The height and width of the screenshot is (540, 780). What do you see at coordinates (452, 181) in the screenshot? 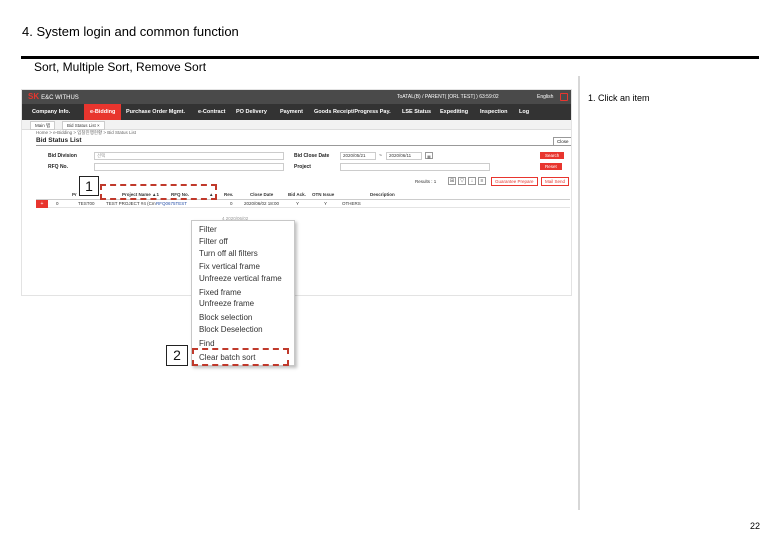
I see `grid-settings-icon: ⊞` at bounding box center [452, 181].